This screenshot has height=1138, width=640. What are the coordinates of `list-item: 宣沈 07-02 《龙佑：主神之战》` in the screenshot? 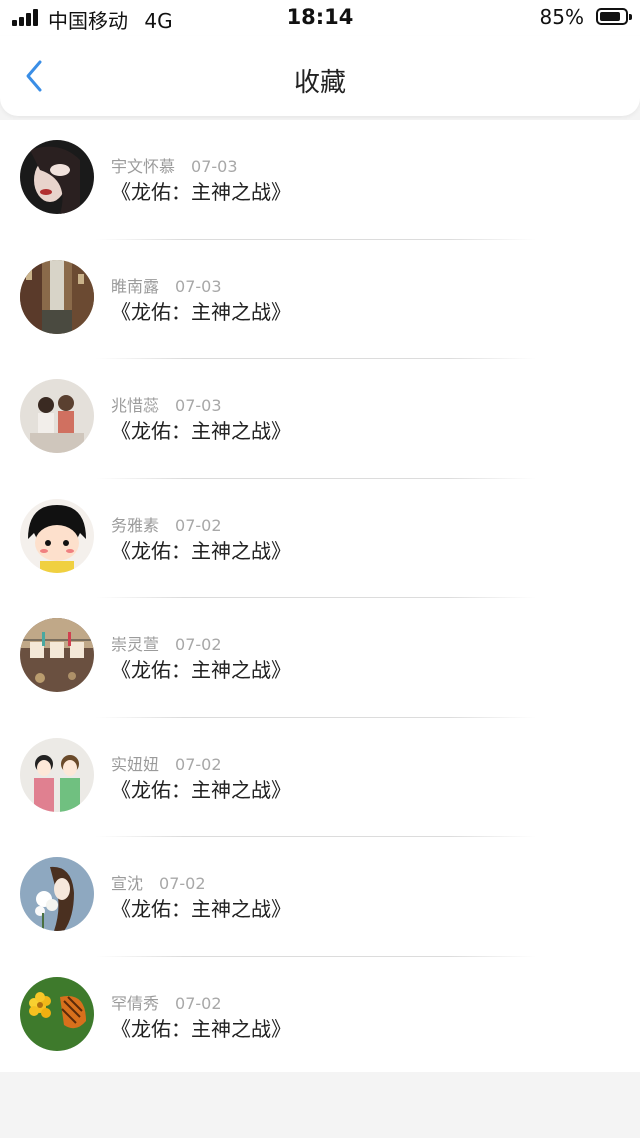 It's located at (320, 897).